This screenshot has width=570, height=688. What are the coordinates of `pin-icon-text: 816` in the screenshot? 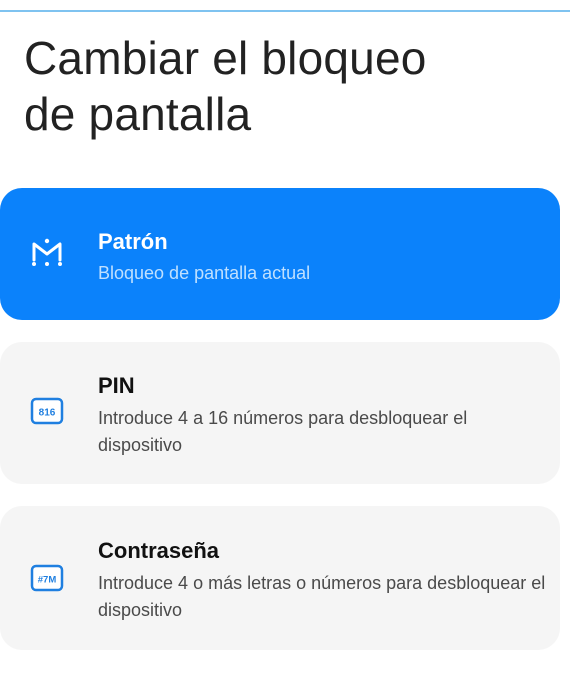 It's located at (47, 413).